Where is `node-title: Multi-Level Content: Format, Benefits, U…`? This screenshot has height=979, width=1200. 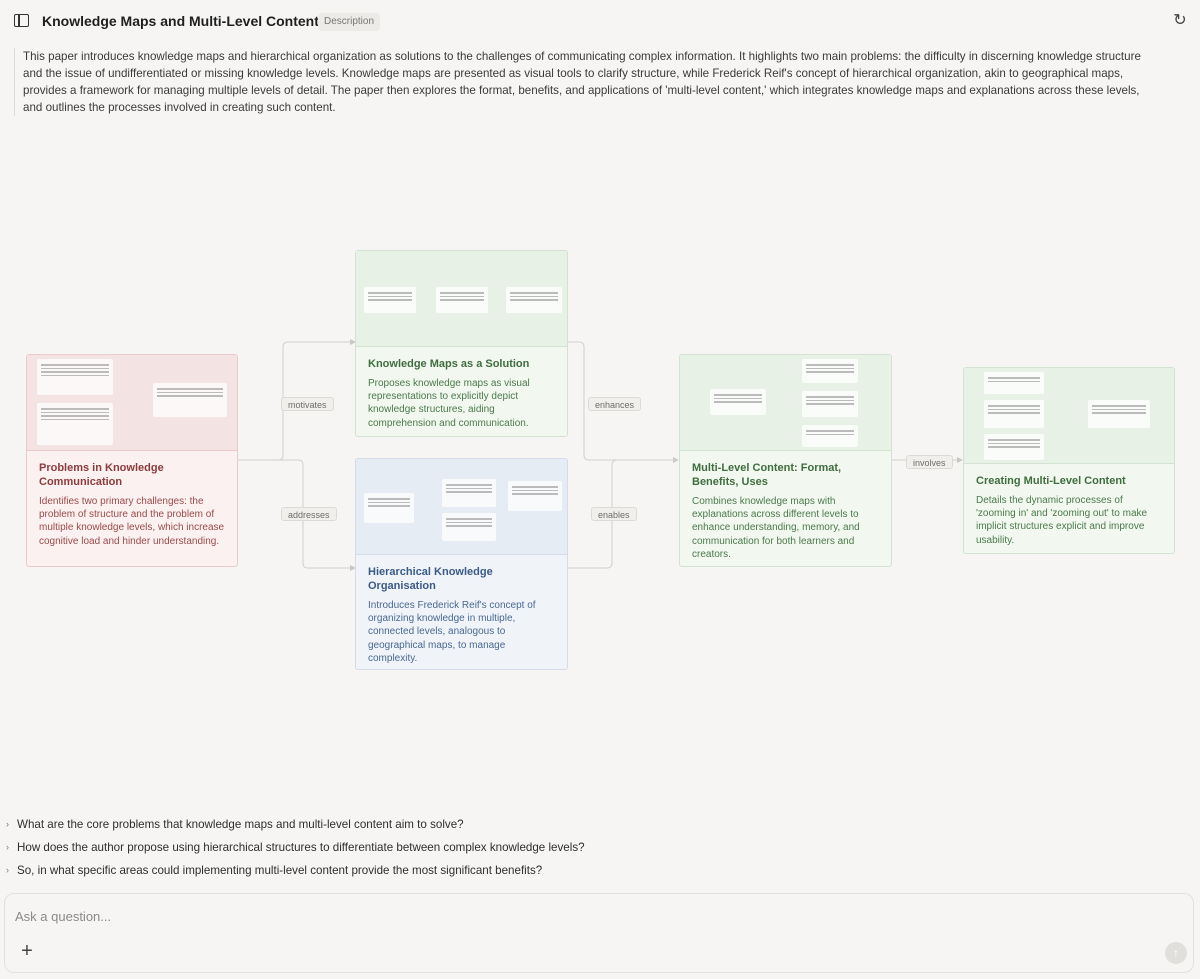
node-title: Multi-Level Content: Format, Benefits, U… is located at coordinates (767, 475).